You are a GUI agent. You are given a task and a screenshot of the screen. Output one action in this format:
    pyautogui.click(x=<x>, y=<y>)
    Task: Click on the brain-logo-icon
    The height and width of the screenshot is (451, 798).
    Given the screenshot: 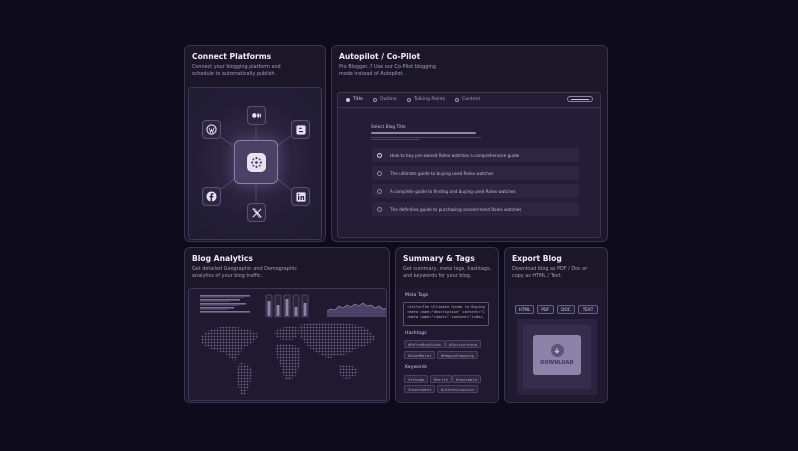 What is the action you would take?
    pyautogui.click(x=256, y=162)
    